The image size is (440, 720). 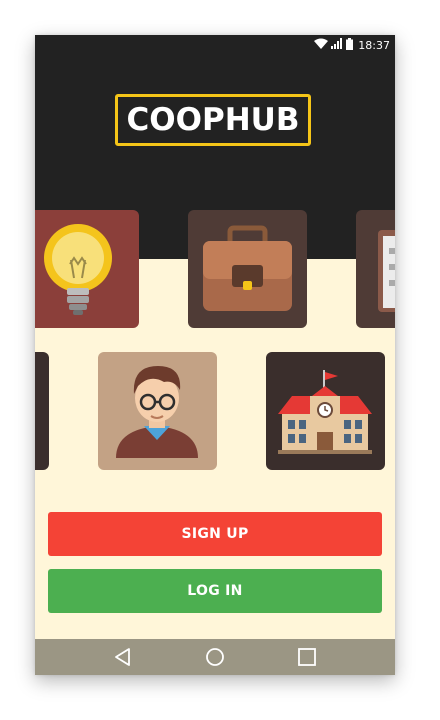 I want to click on school-tile, so click(x=325, y=411).